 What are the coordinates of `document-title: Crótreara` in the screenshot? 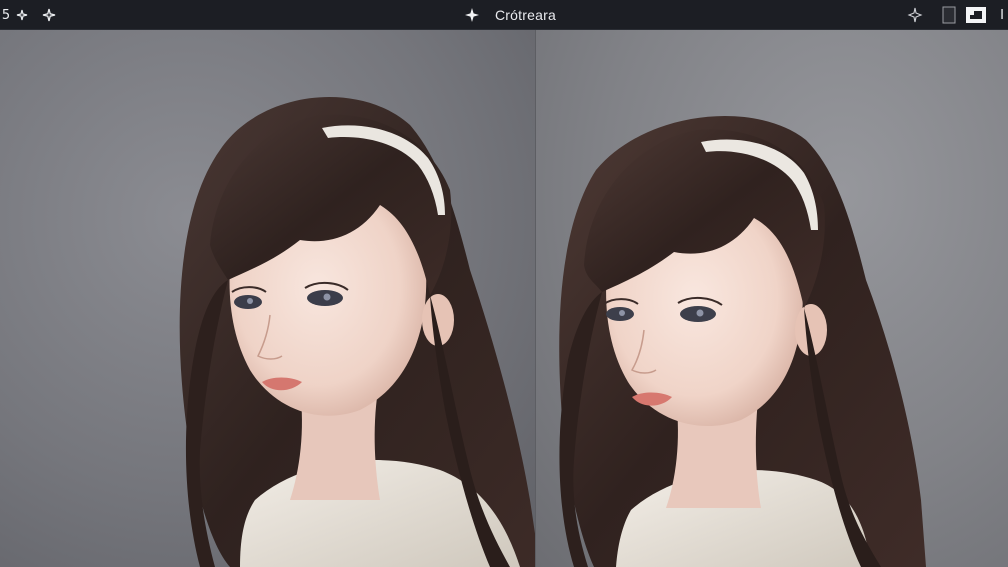 It's located at (525, 15).